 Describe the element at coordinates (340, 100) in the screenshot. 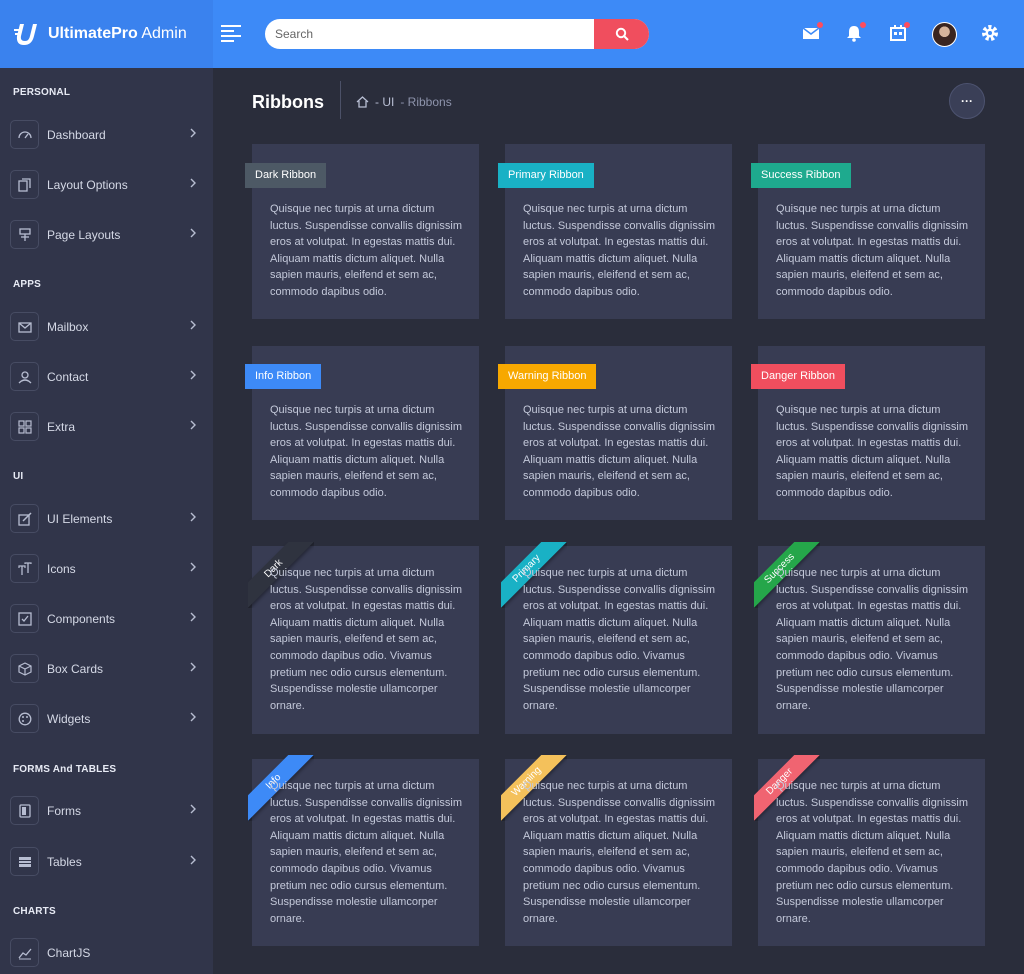

I see `divider` at that location.